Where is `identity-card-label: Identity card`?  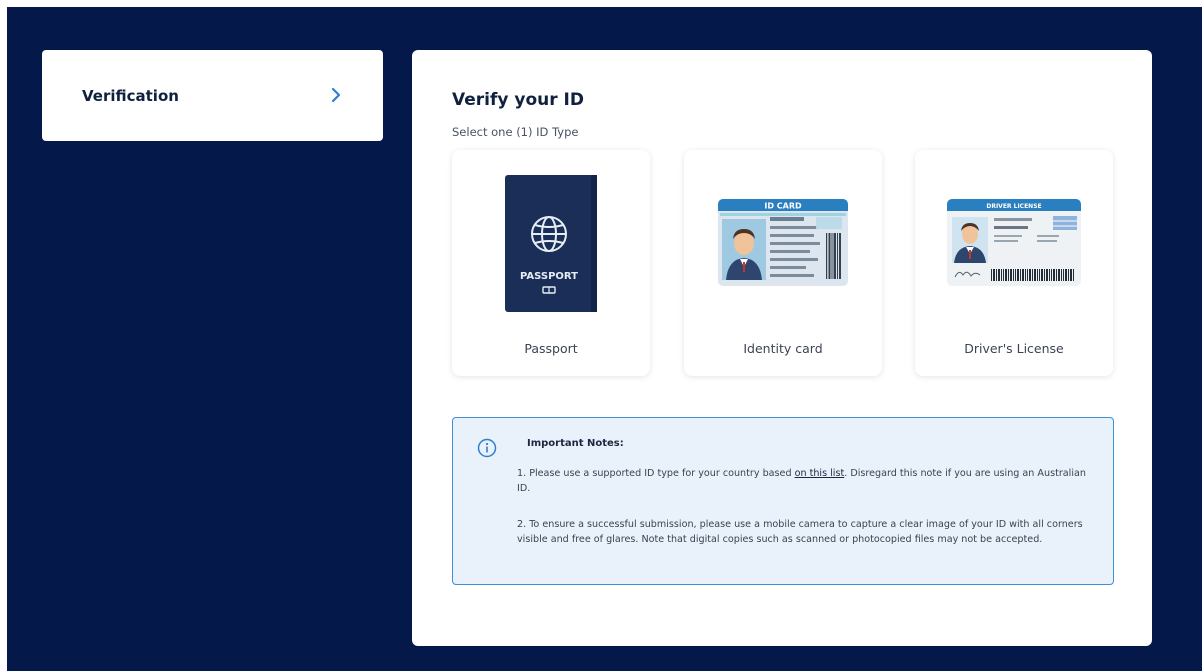 identity-card-label: Identity card is located at coordinates (783, 348).